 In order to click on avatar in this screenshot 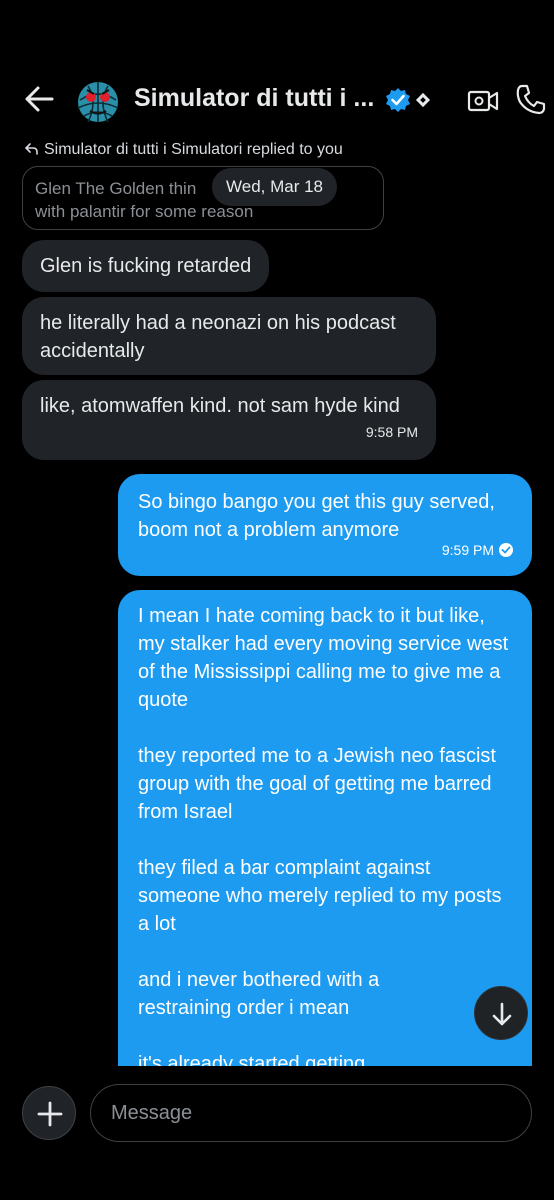, I will do `click(98, 102)`.